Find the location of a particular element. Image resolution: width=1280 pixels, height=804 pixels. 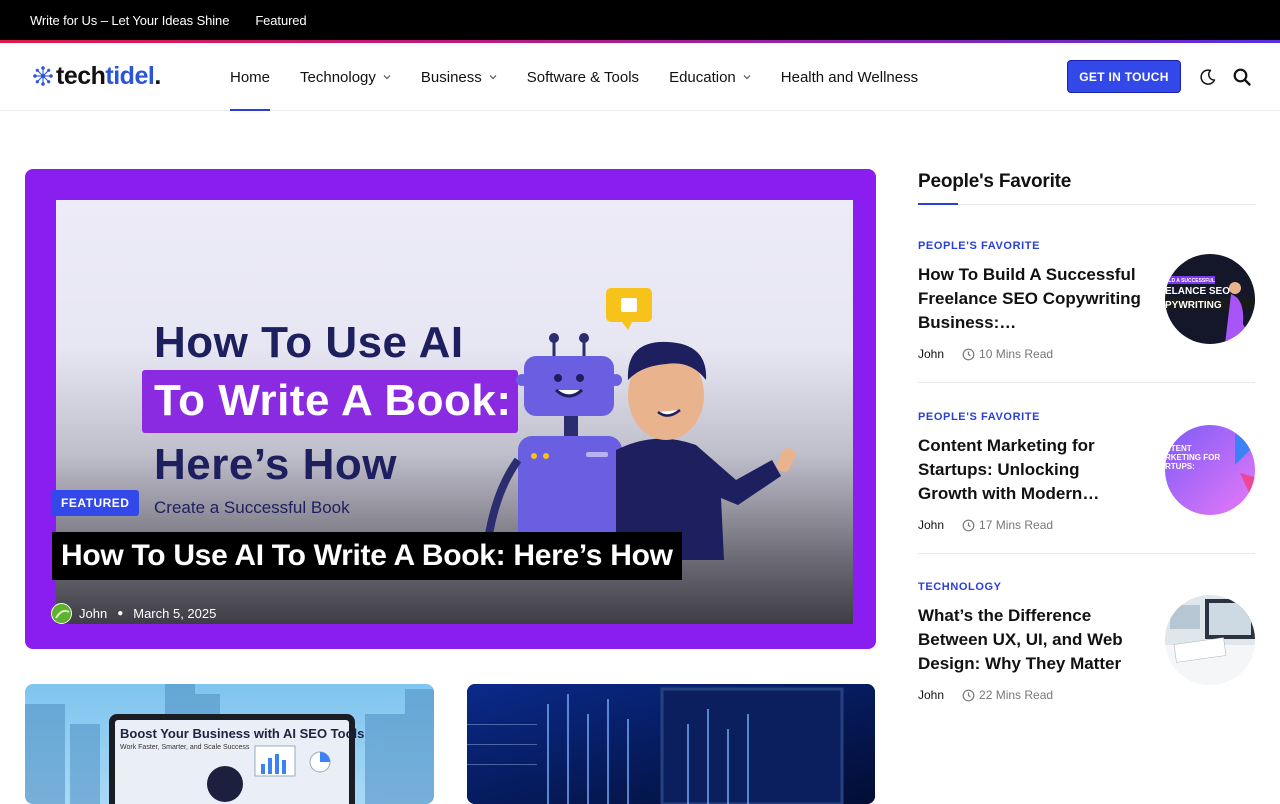

thumb-text-c: RTUPS: is located at coordinates (1180, 466).